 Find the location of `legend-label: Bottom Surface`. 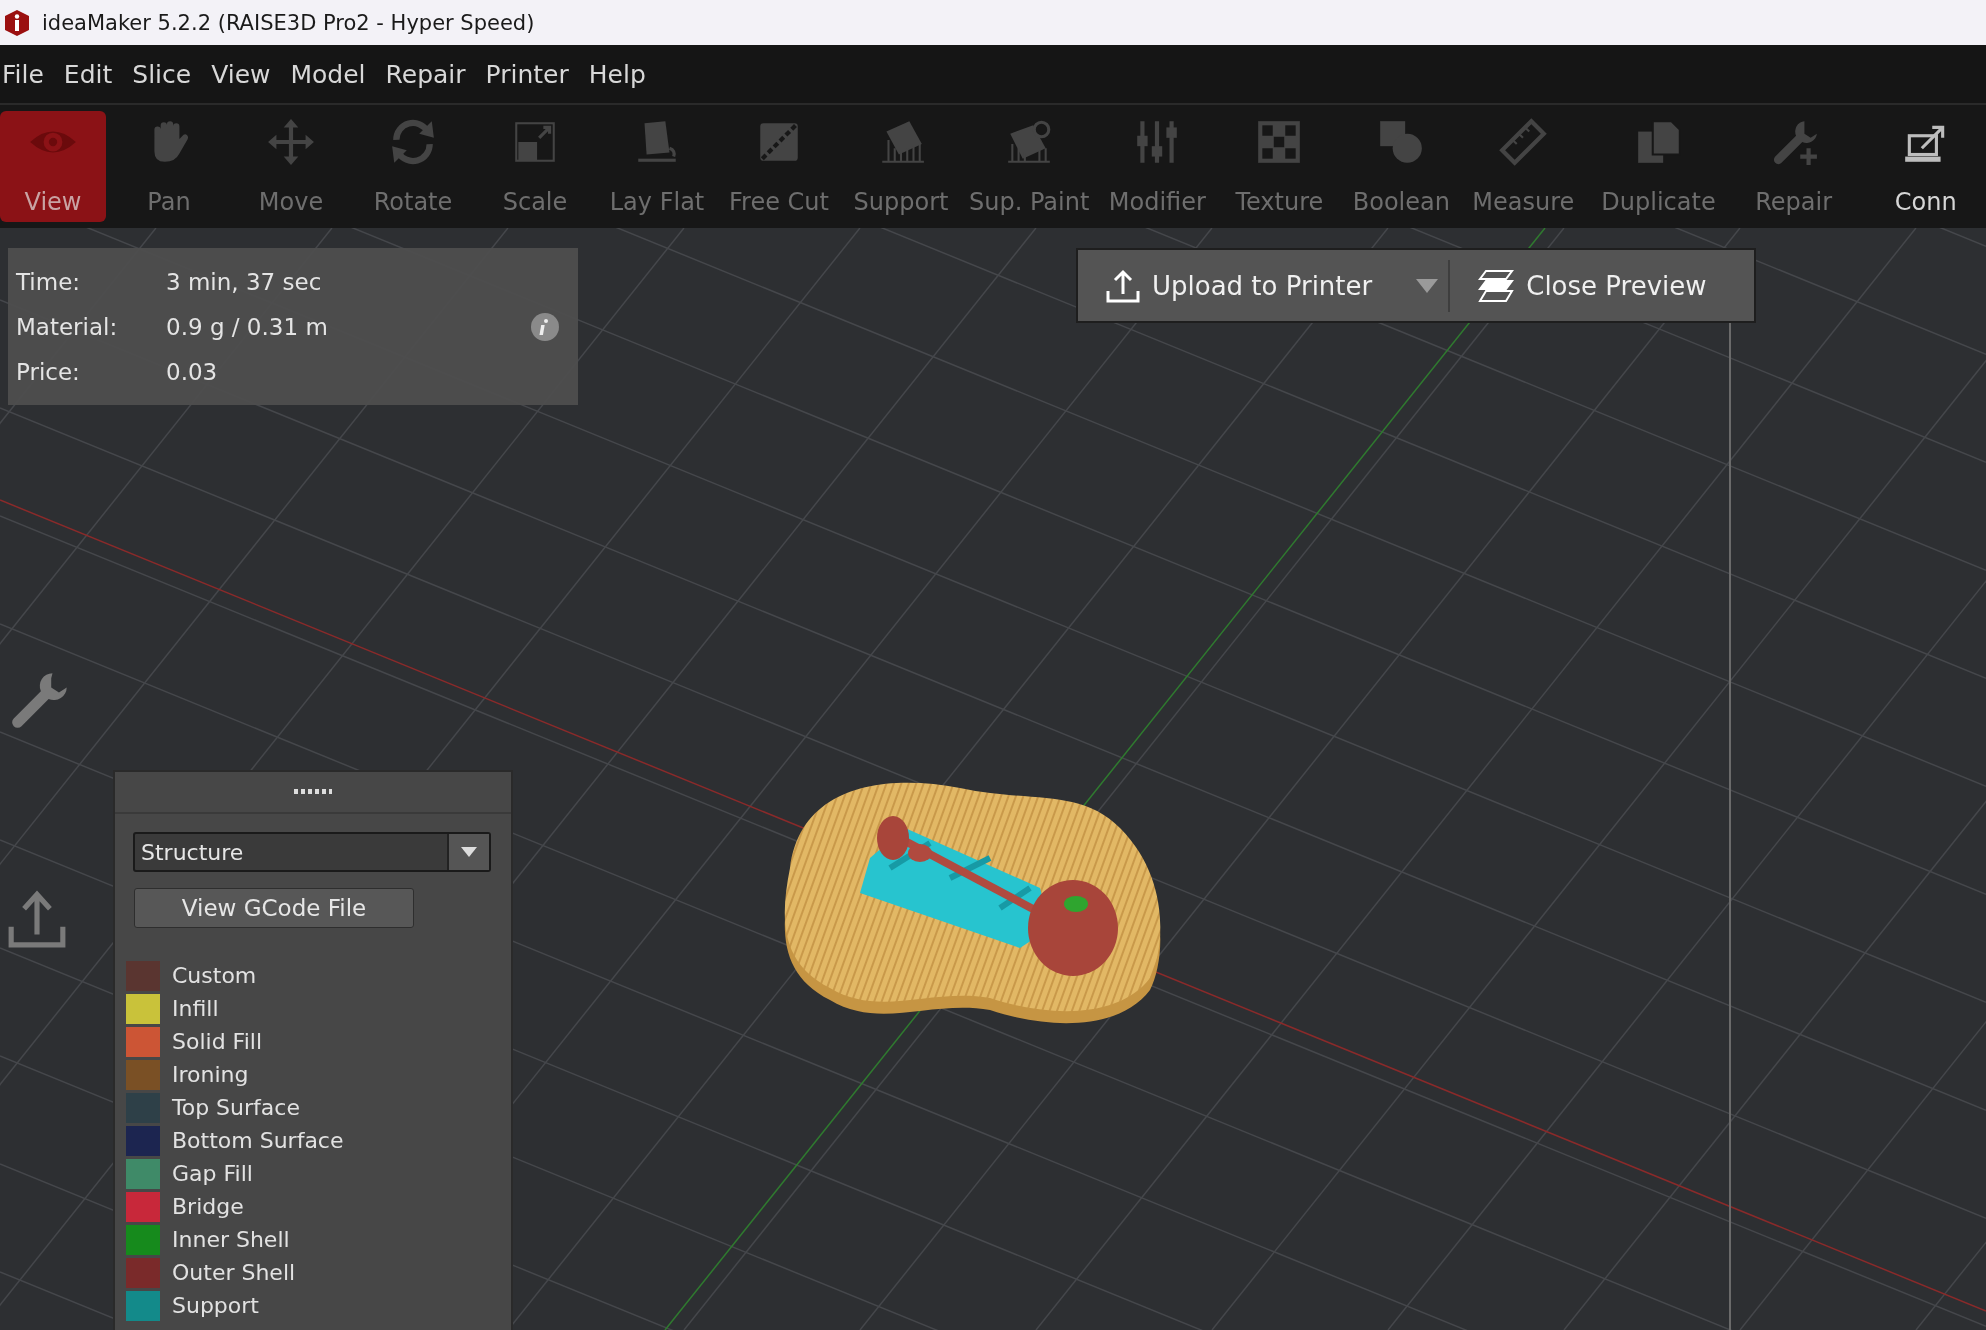

legend-label: Bottom Surface is located at coordinates (258, 1140).